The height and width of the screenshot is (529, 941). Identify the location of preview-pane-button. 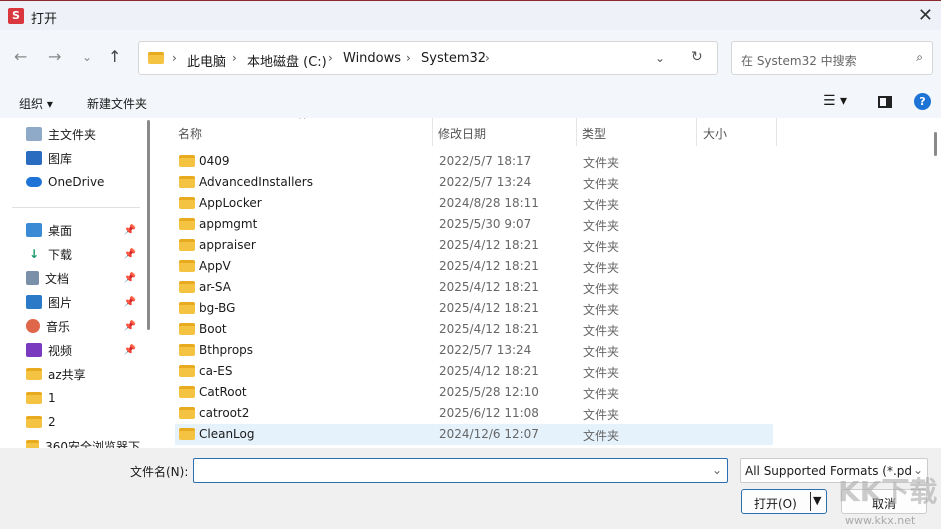
(885, 102).